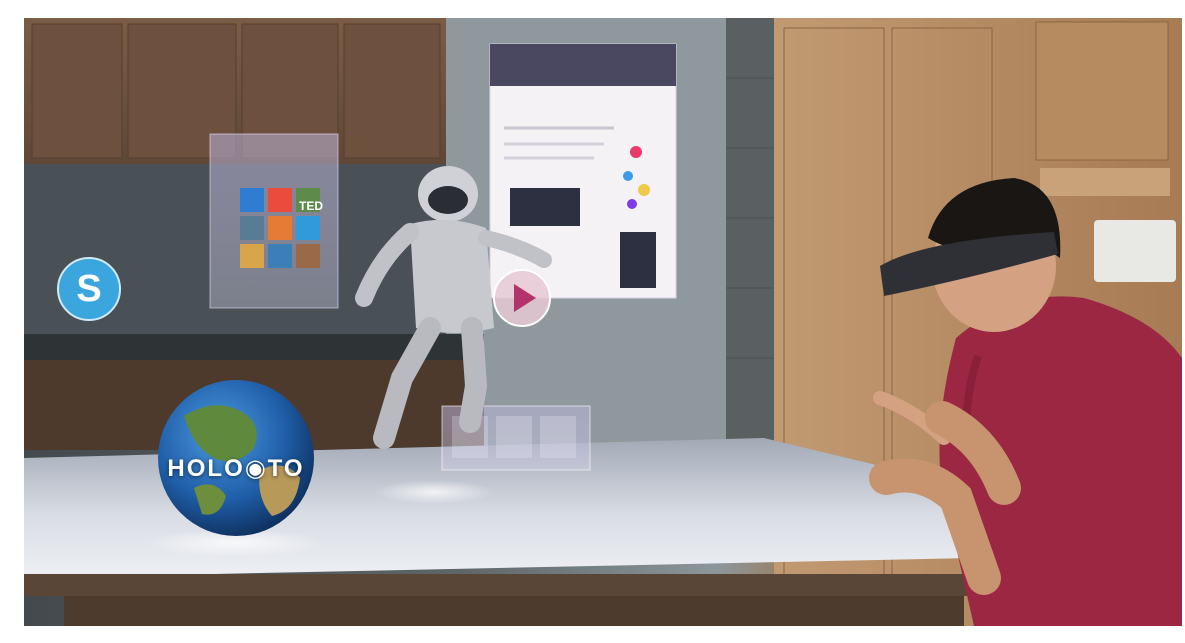  I want to click on skype-icon, so click(89, 289).